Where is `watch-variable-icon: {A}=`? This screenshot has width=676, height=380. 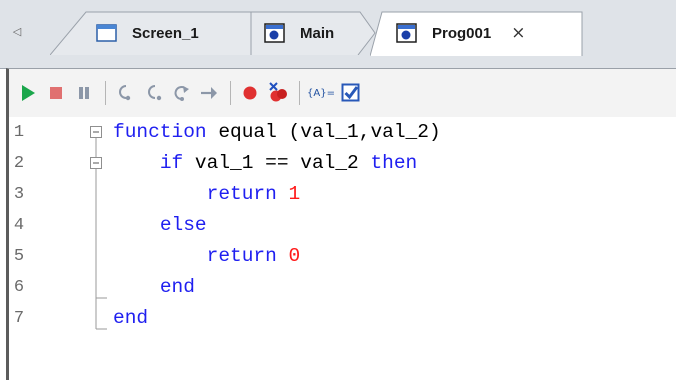 watch-variable-icon: {A}= is located at coordinates (321, 93).